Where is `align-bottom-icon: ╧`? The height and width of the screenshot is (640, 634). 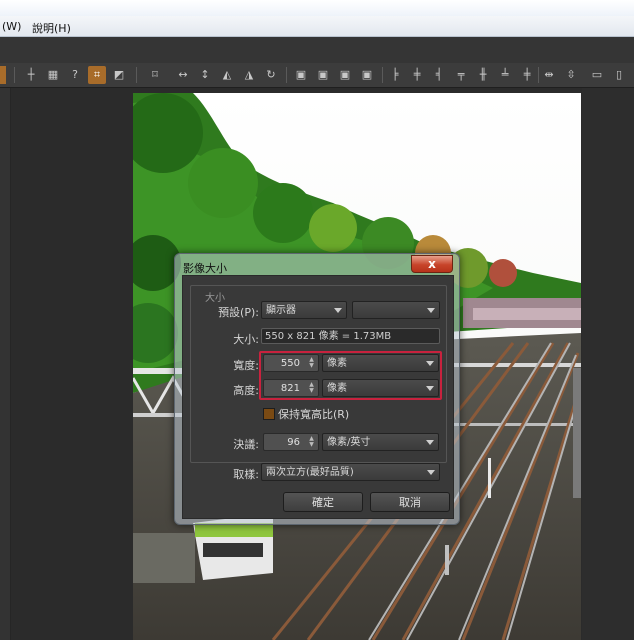 align-bottom-icon: ╧ is located at coordinates (505, 75).